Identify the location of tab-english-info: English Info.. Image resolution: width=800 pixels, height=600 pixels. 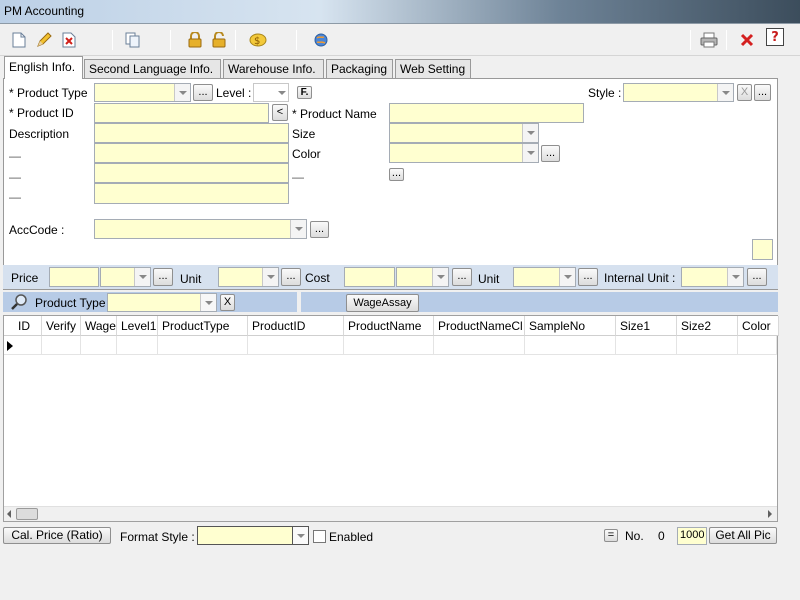
(43, 67).